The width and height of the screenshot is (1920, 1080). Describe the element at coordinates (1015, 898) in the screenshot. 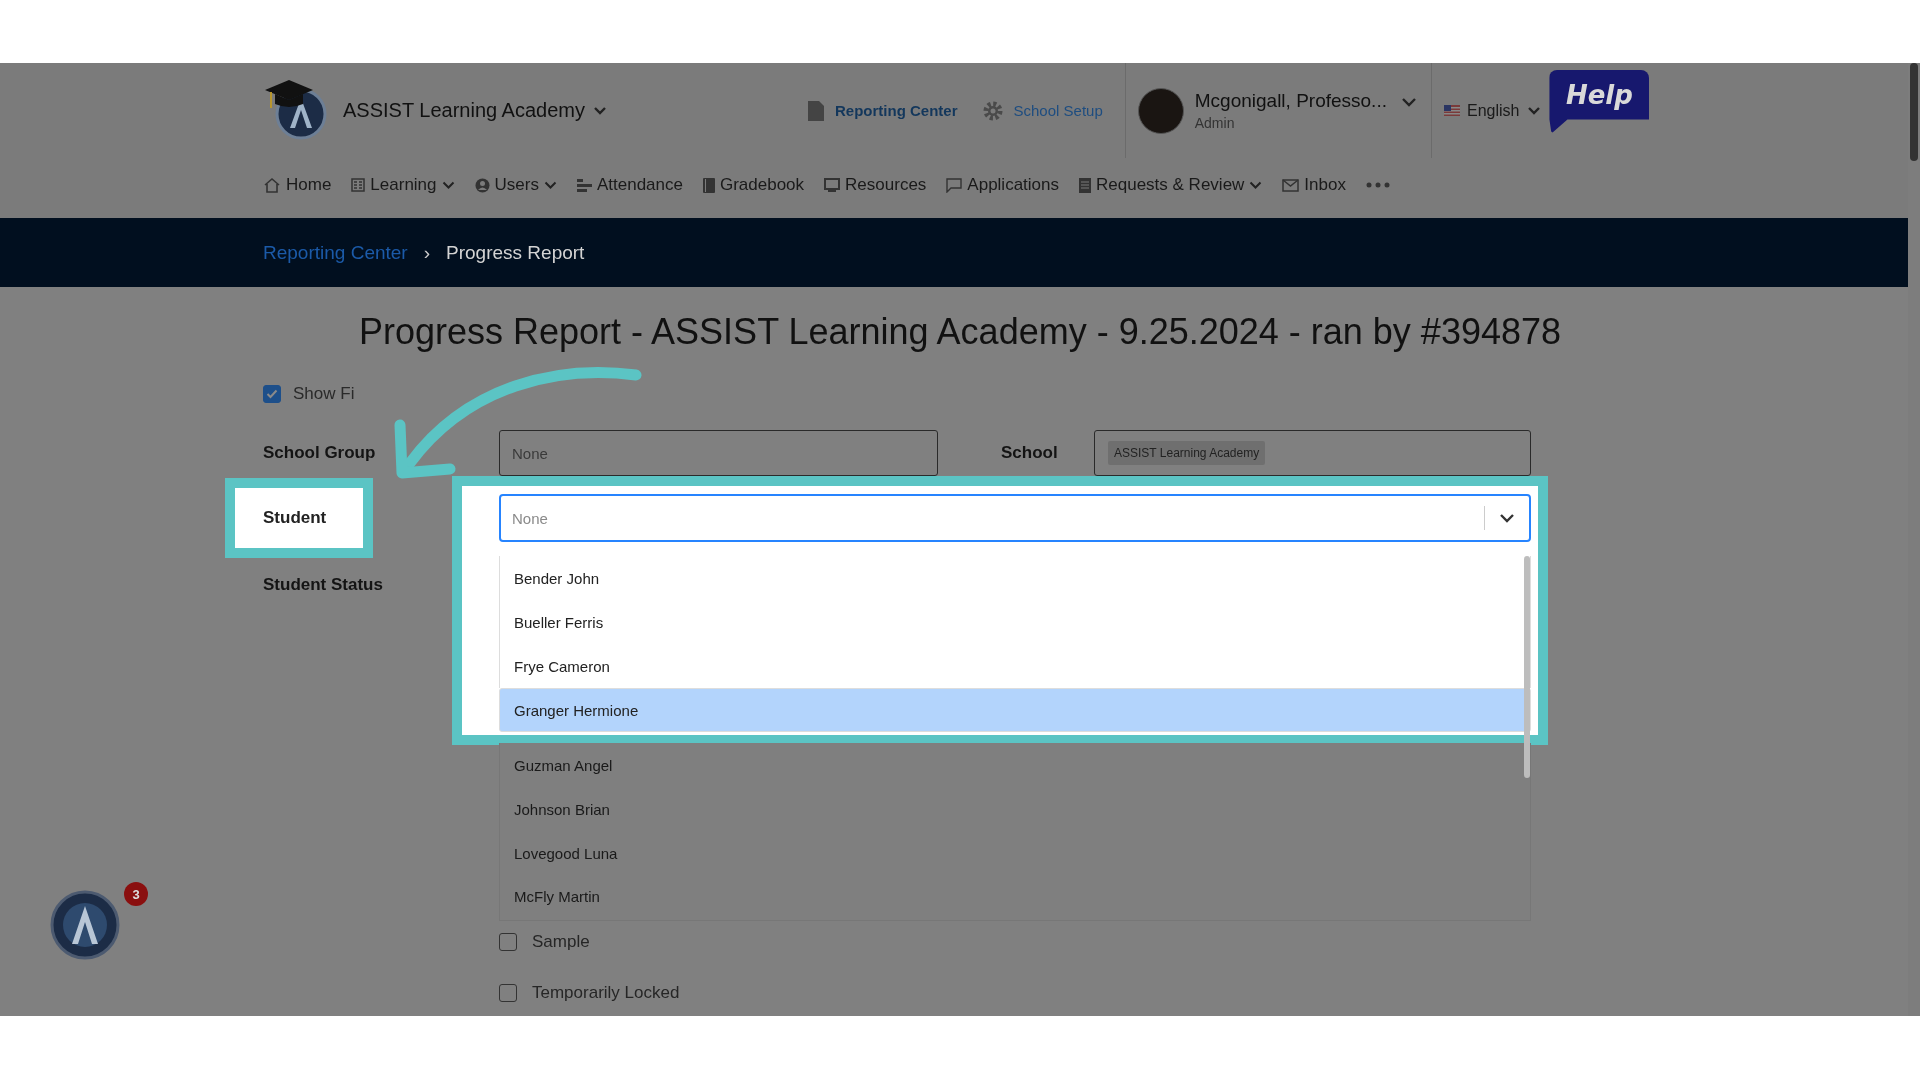

I see `dropdown-option: McFly Martin` at that location.